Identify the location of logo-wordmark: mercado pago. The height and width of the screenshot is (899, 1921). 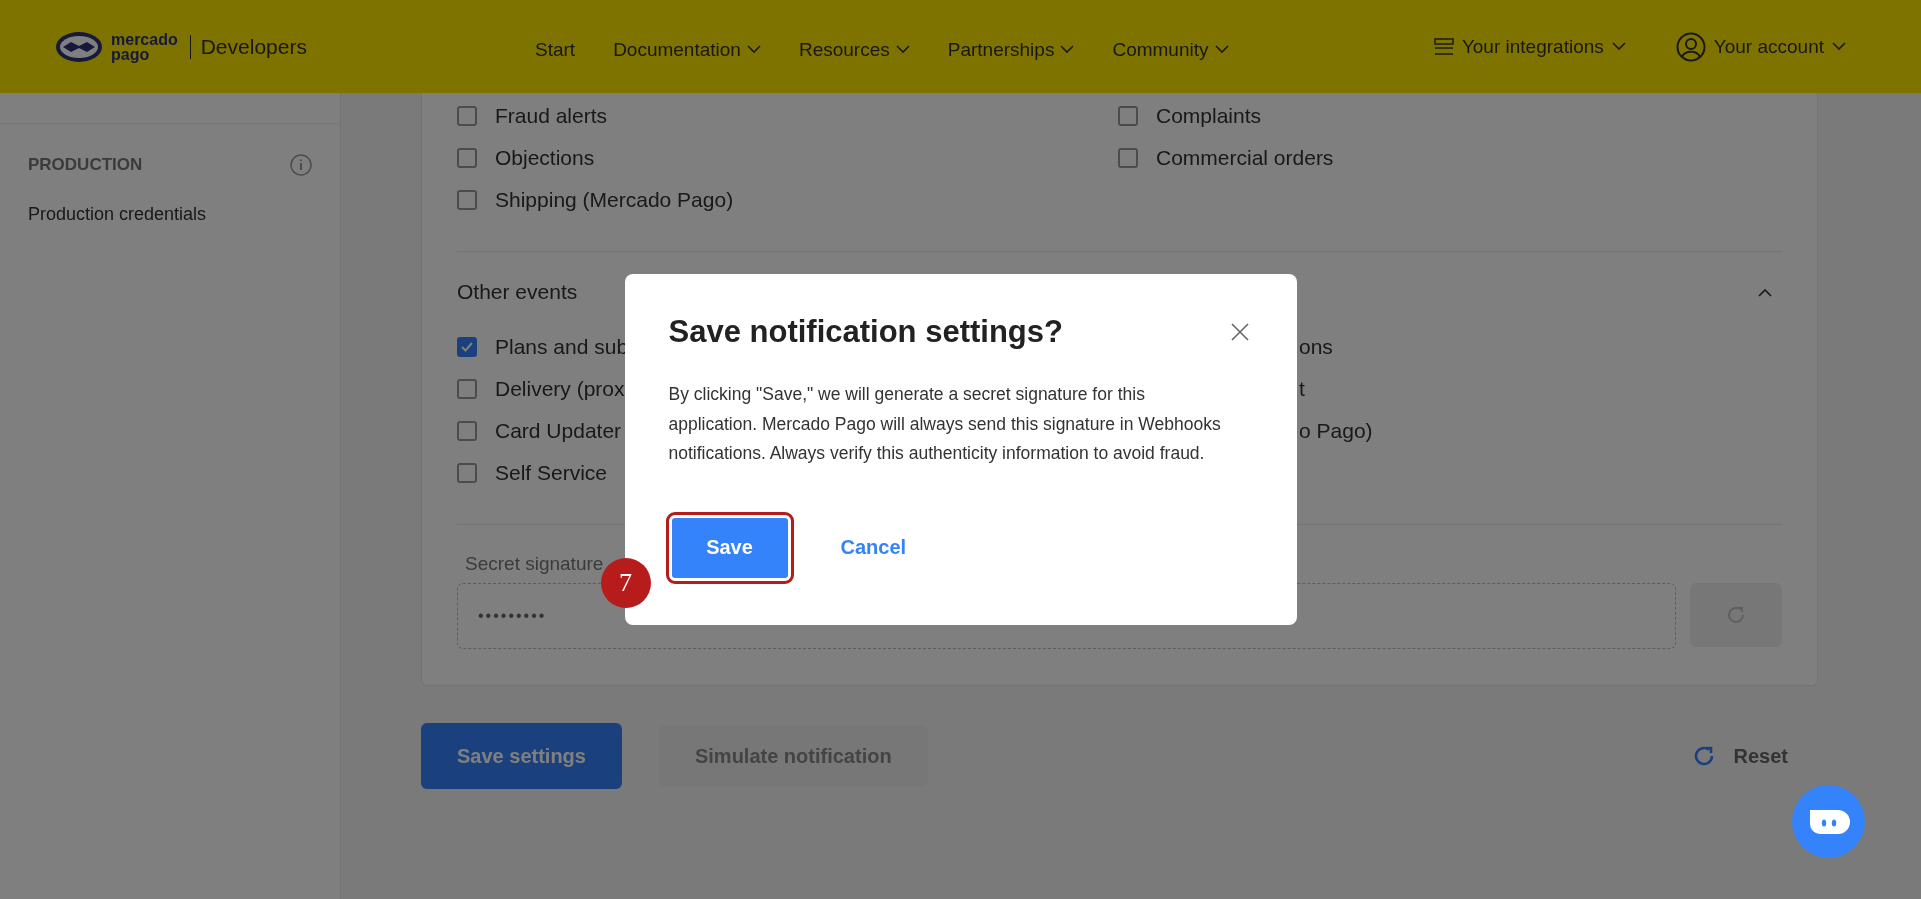
(144, 46).